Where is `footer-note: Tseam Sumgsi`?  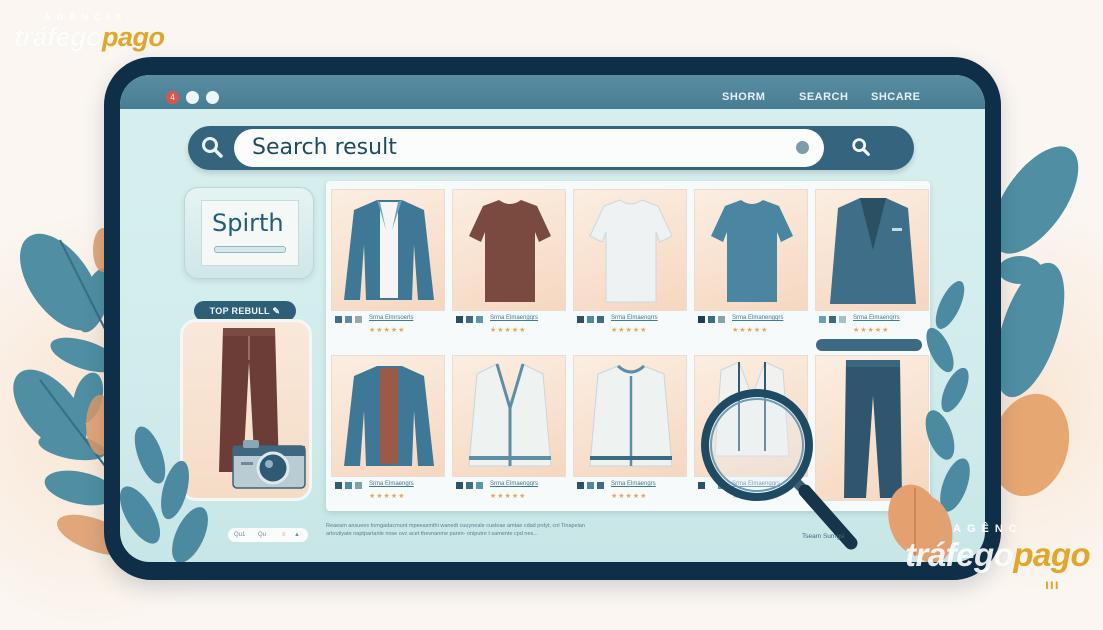 footer-note: Tseam Sumgsi is located at coordinates (823, 536).